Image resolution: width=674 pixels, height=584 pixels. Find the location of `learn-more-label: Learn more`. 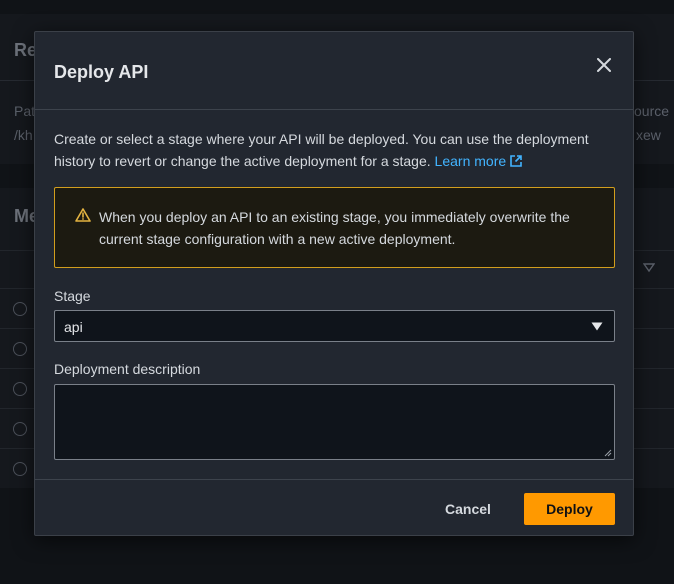

learn-more-label: Learn more is located at coordinates (470, 161).